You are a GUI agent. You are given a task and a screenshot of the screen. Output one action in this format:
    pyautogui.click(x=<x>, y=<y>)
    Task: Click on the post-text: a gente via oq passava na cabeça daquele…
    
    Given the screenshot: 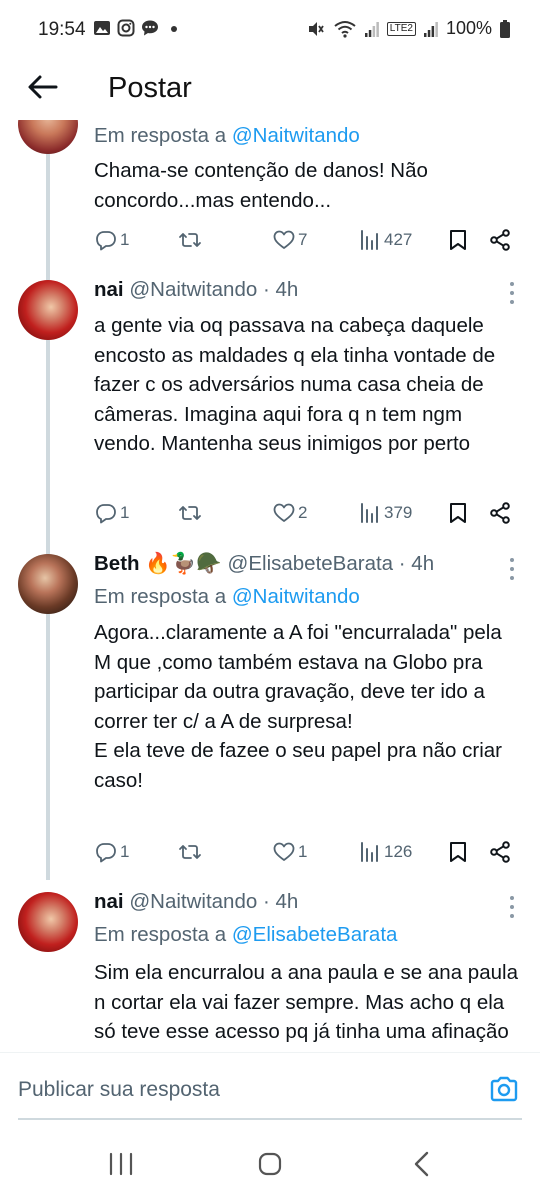 What is the action you would take?
    pyautogui.click(x=295, y=384)
    